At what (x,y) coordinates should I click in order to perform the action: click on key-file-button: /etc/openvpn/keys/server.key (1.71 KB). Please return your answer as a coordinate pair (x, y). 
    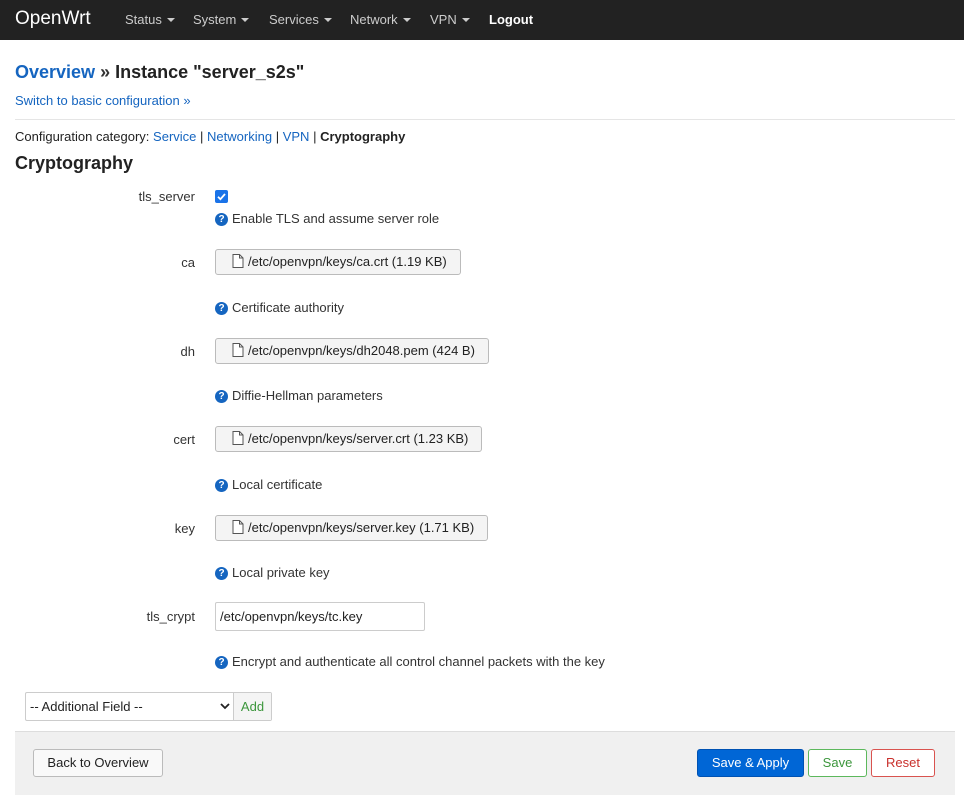
    Looking at the image, I should click on (352, 528).